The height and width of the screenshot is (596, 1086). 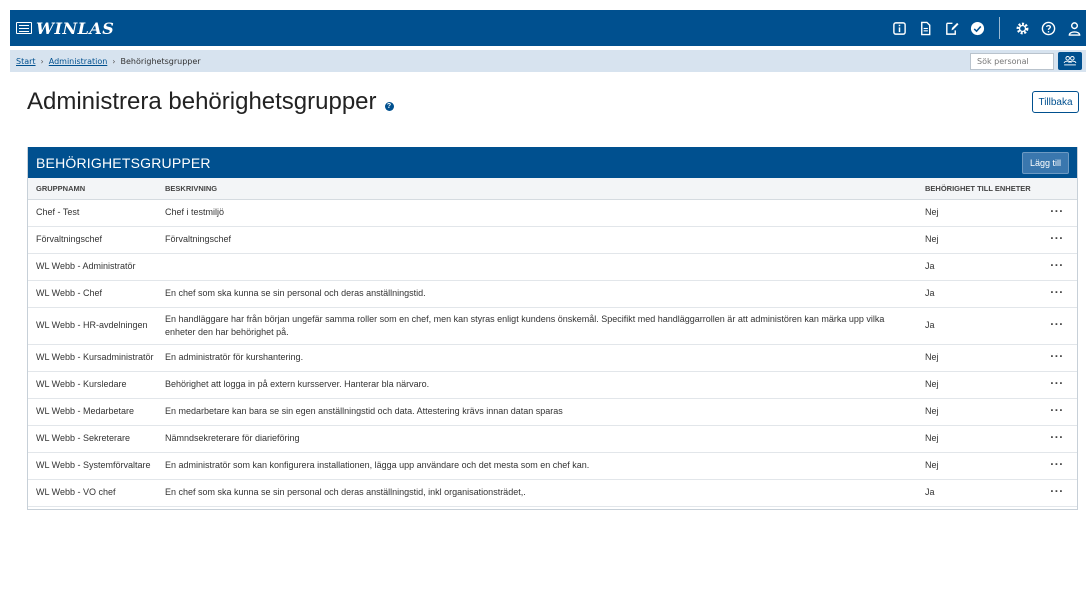 What do you see at coordinates (1048, 28) in the screenshot?
I see `help-icon` at bounding box center [1048, 28].